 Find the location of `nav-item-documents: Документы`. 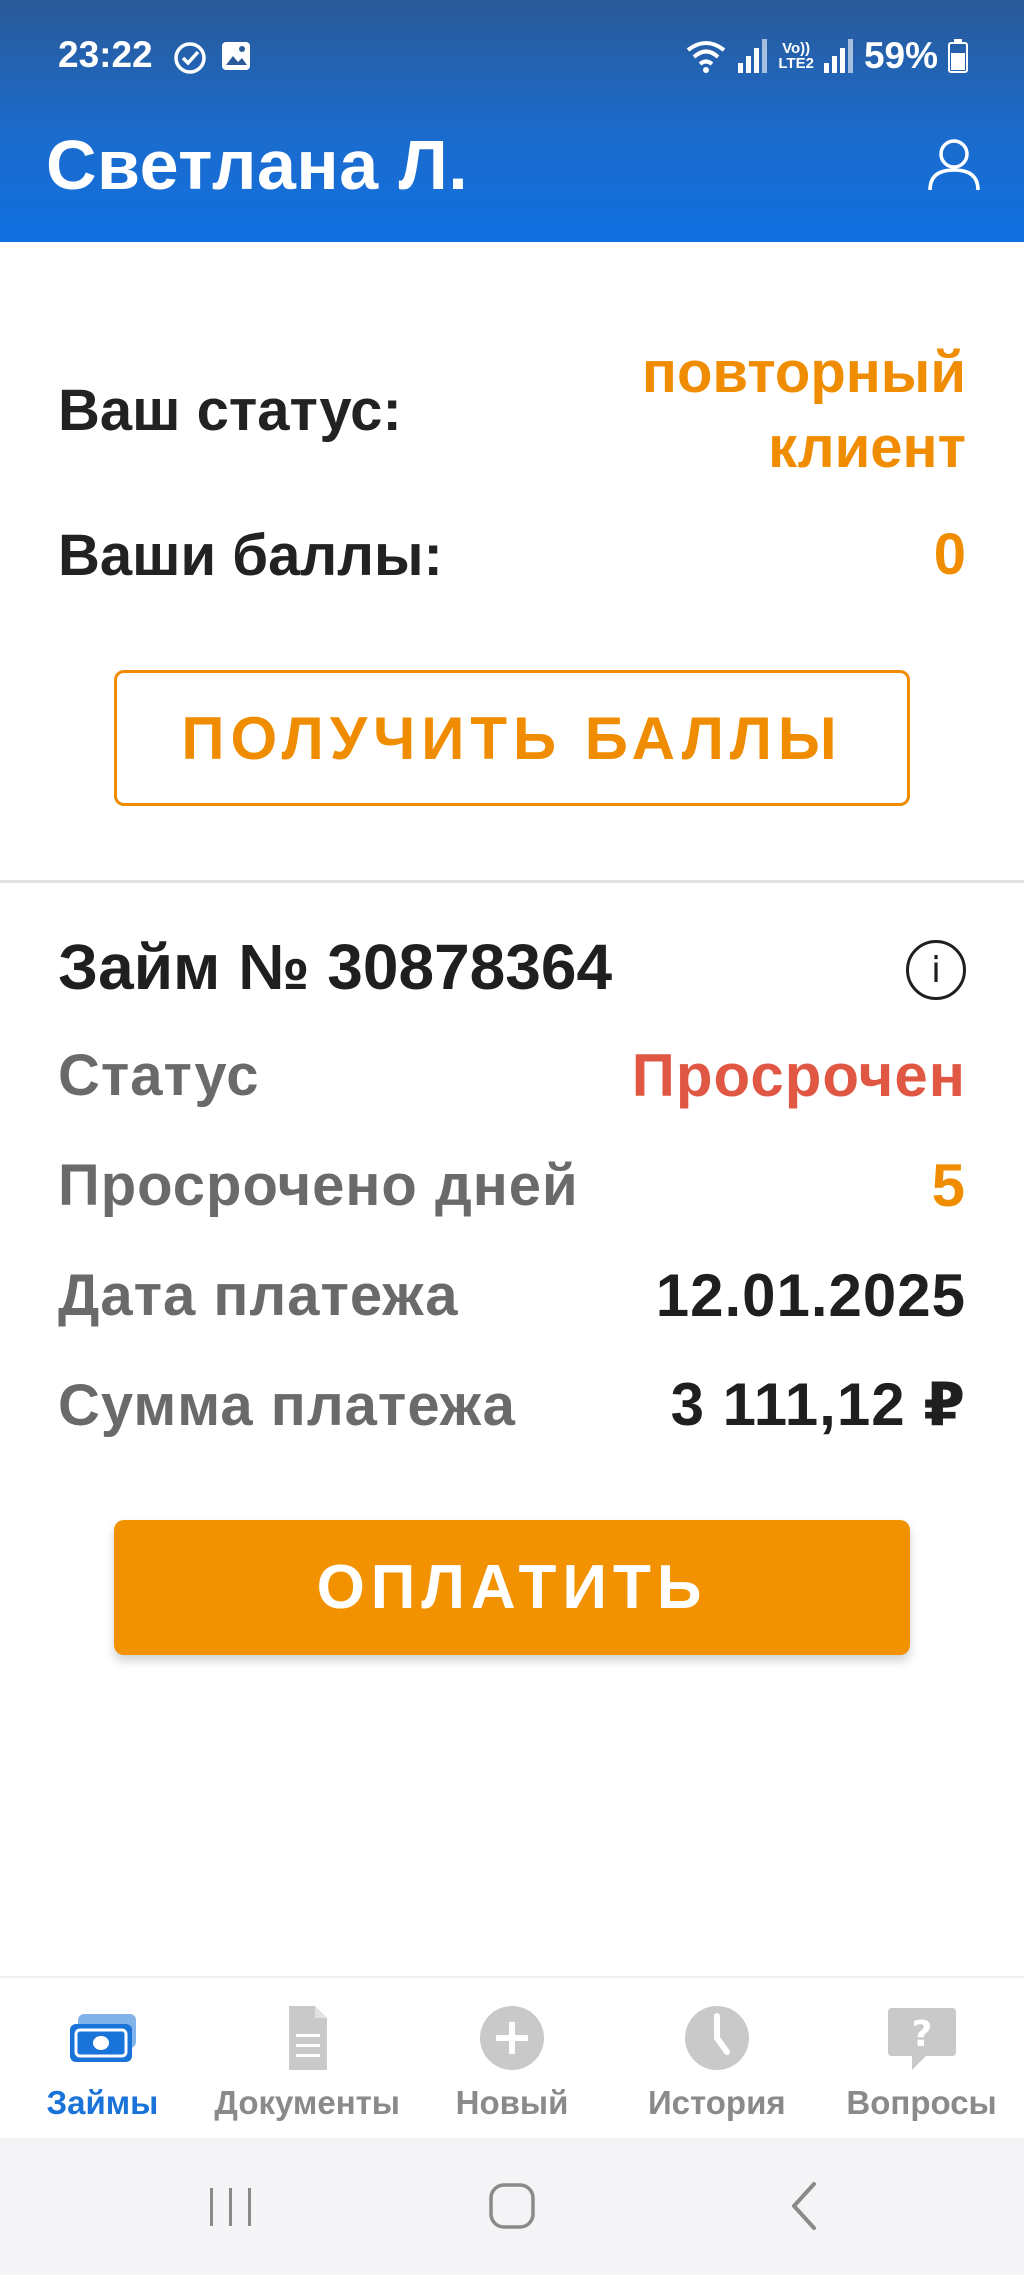

nav-item-documents: Документы is located at coordinates (307, 2058).